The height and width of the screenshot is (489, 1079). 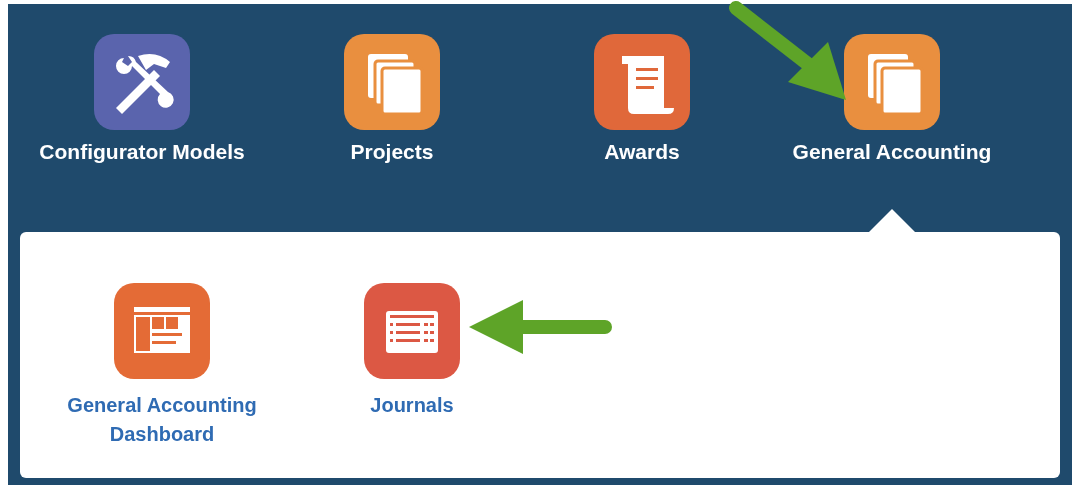 I want to click on submenu-link: Journals, so click(x=412, y=405).